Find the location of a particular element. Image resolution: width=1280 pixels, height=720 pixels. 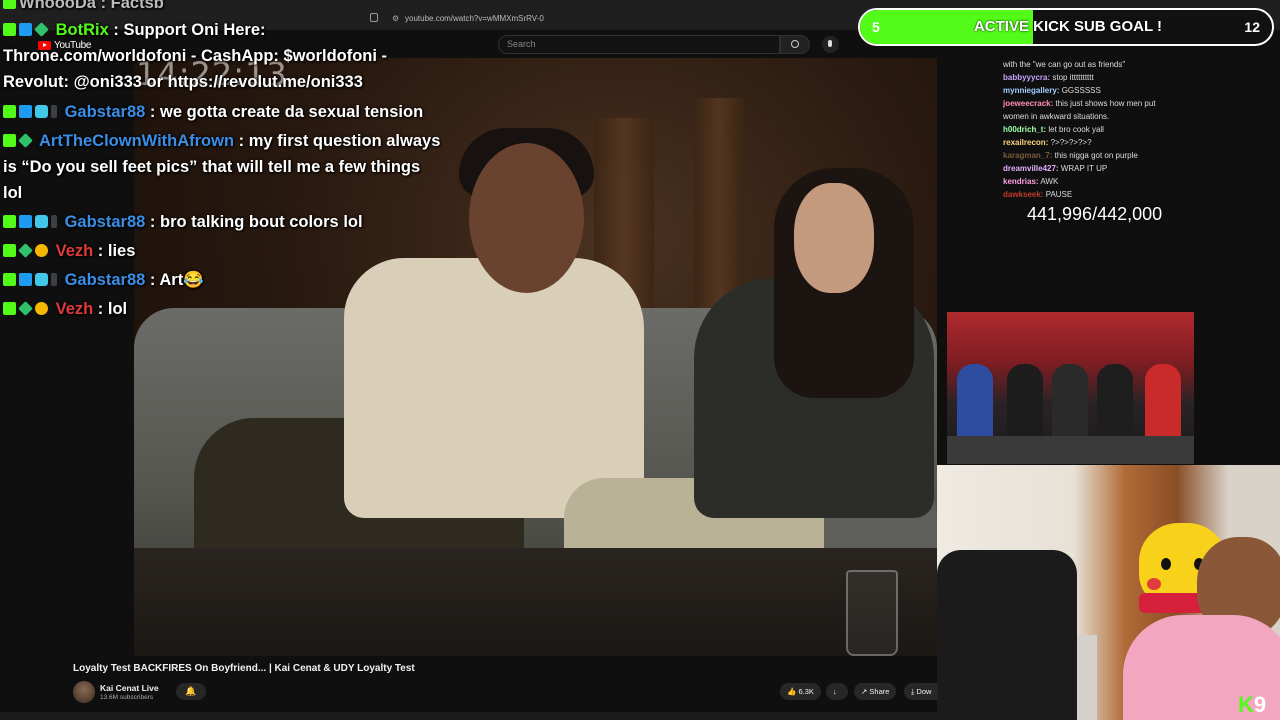

side-chat-line: karagman_7: this nigga got on purple is located at coordinates (1103, 155).